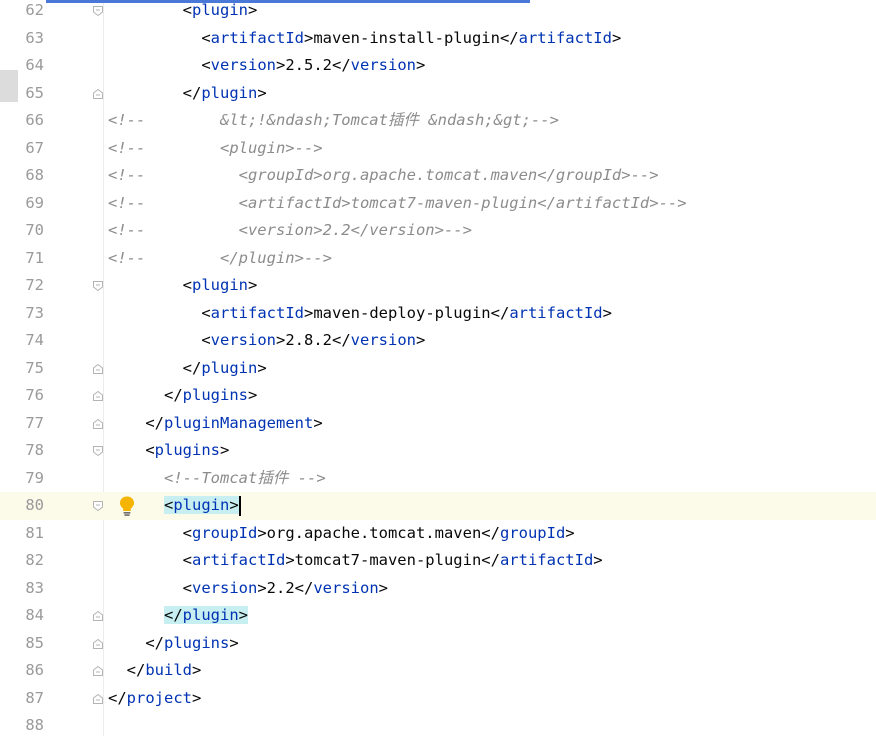 Image resolution: width=876 pixels, height=736 pixels. Describe the element at coordinates (438, 479) in the screenshot. I see `code-line: 79 <!--Tomcat插件 -->` at that location.